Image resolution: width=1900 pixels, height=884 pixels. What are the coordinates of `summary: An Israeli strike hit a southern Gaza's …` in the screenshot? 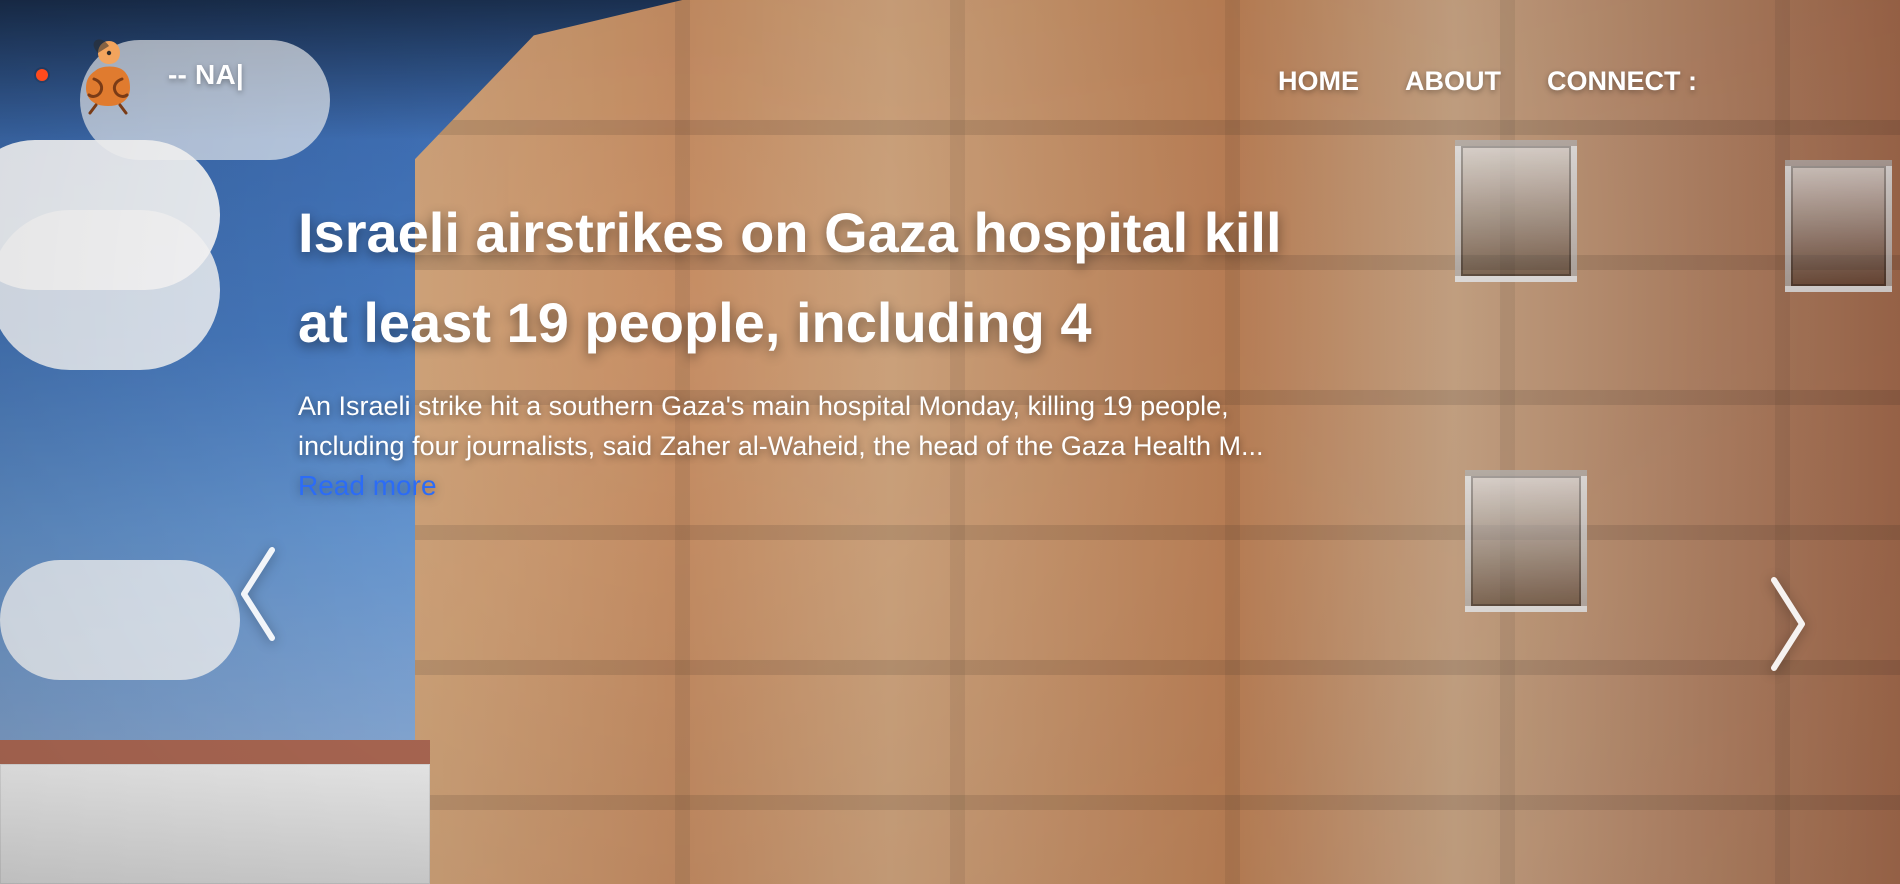 It's located at (781, 426).